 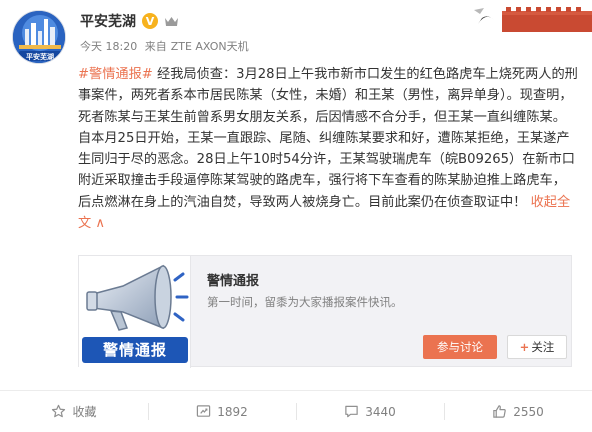 I want to click on avatar: 平安芜湖, so click(x=39, y=37).